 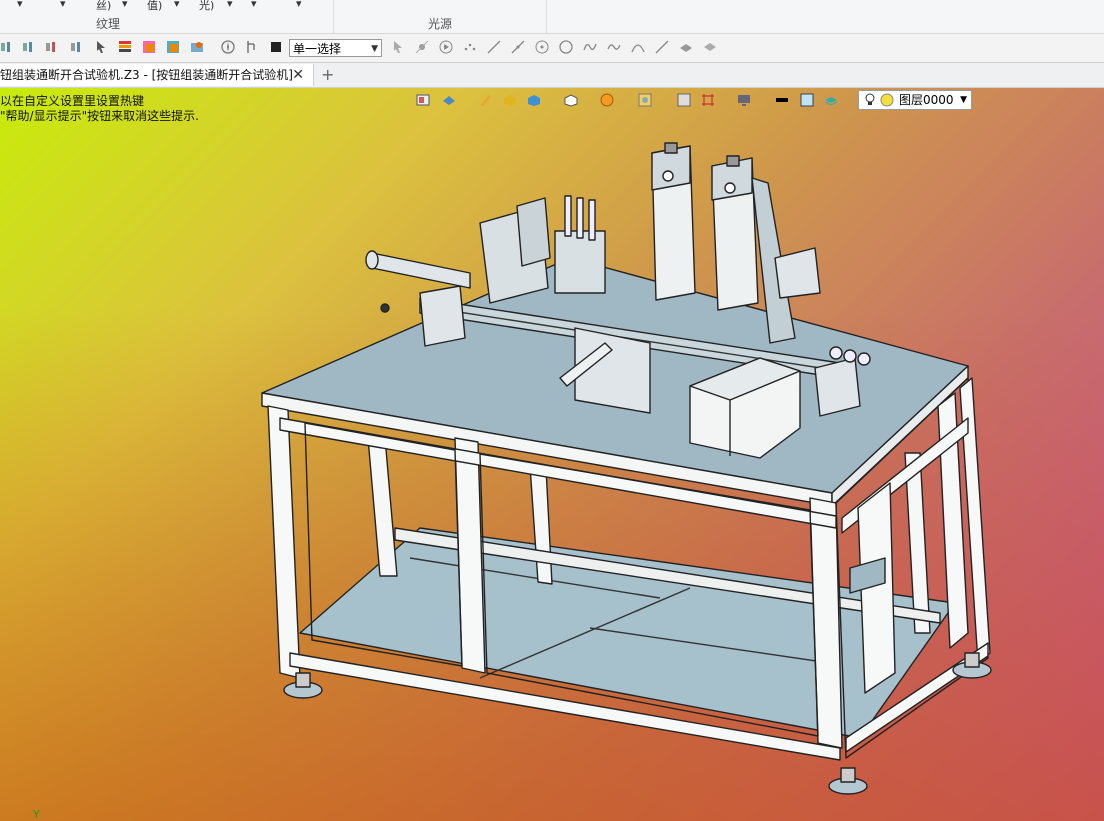 What do you see at coordinates (103, 6) in the screenshot?
I see `ribbon-text: 丝)` at bounding box center [103, 6].